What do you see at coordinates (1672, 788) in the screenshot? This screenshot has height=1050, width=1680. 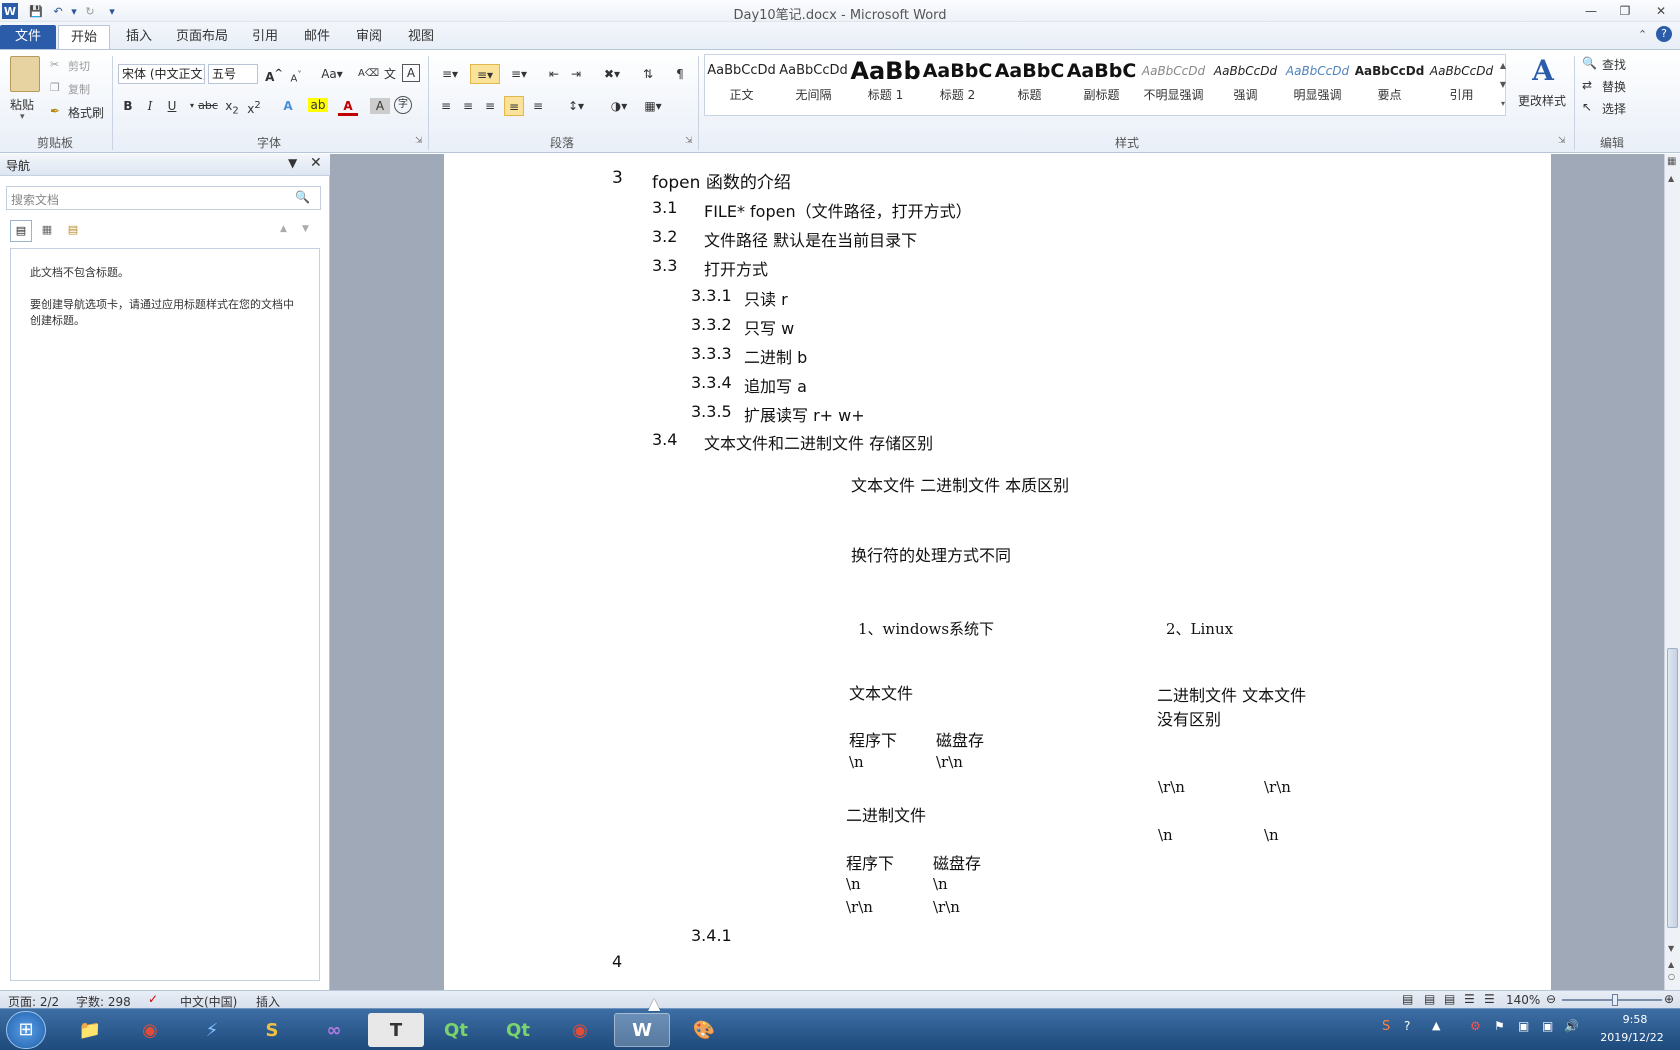 I see `scroll-thumb` at bounding box center [1672, 788].